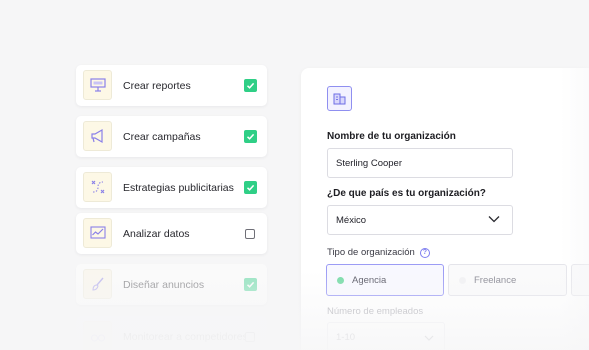 Image resolution: width=589 pixels, height=350 pixels. I want to click on binoculars-icon, so click(97, 335).